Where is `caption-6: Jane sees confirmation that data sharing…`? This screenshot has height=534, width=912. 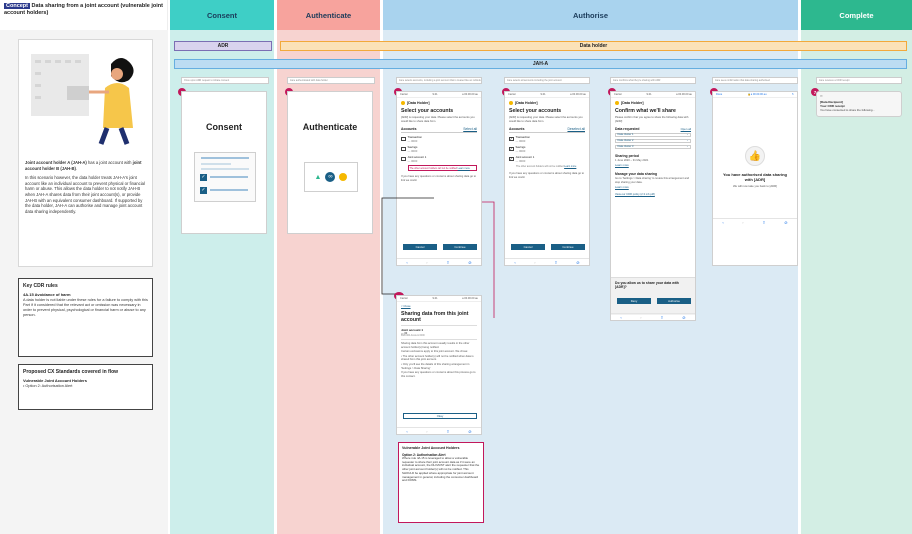
caption-6: Jane sees confirmation that data sharing… is located at coordinates (755, 80).